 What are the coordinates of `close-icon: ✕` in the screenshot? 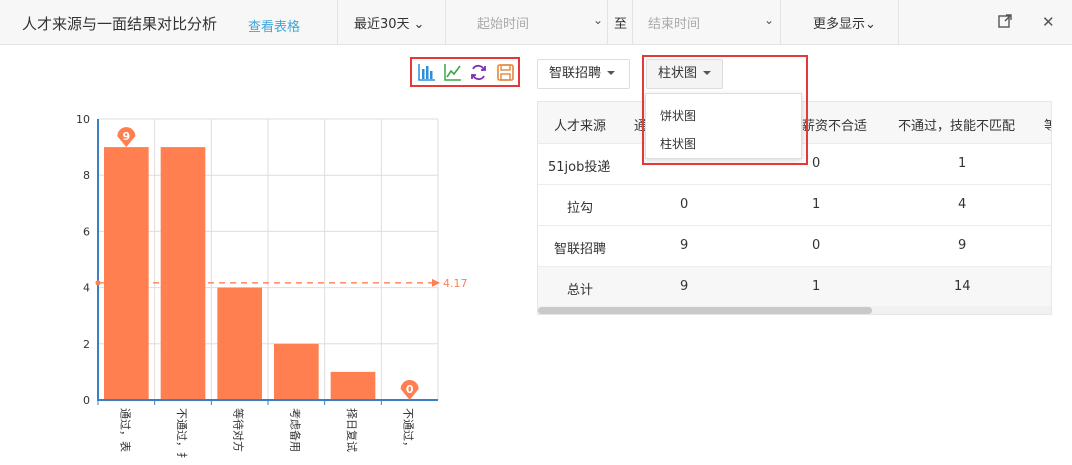 It's located at (1048, 22).